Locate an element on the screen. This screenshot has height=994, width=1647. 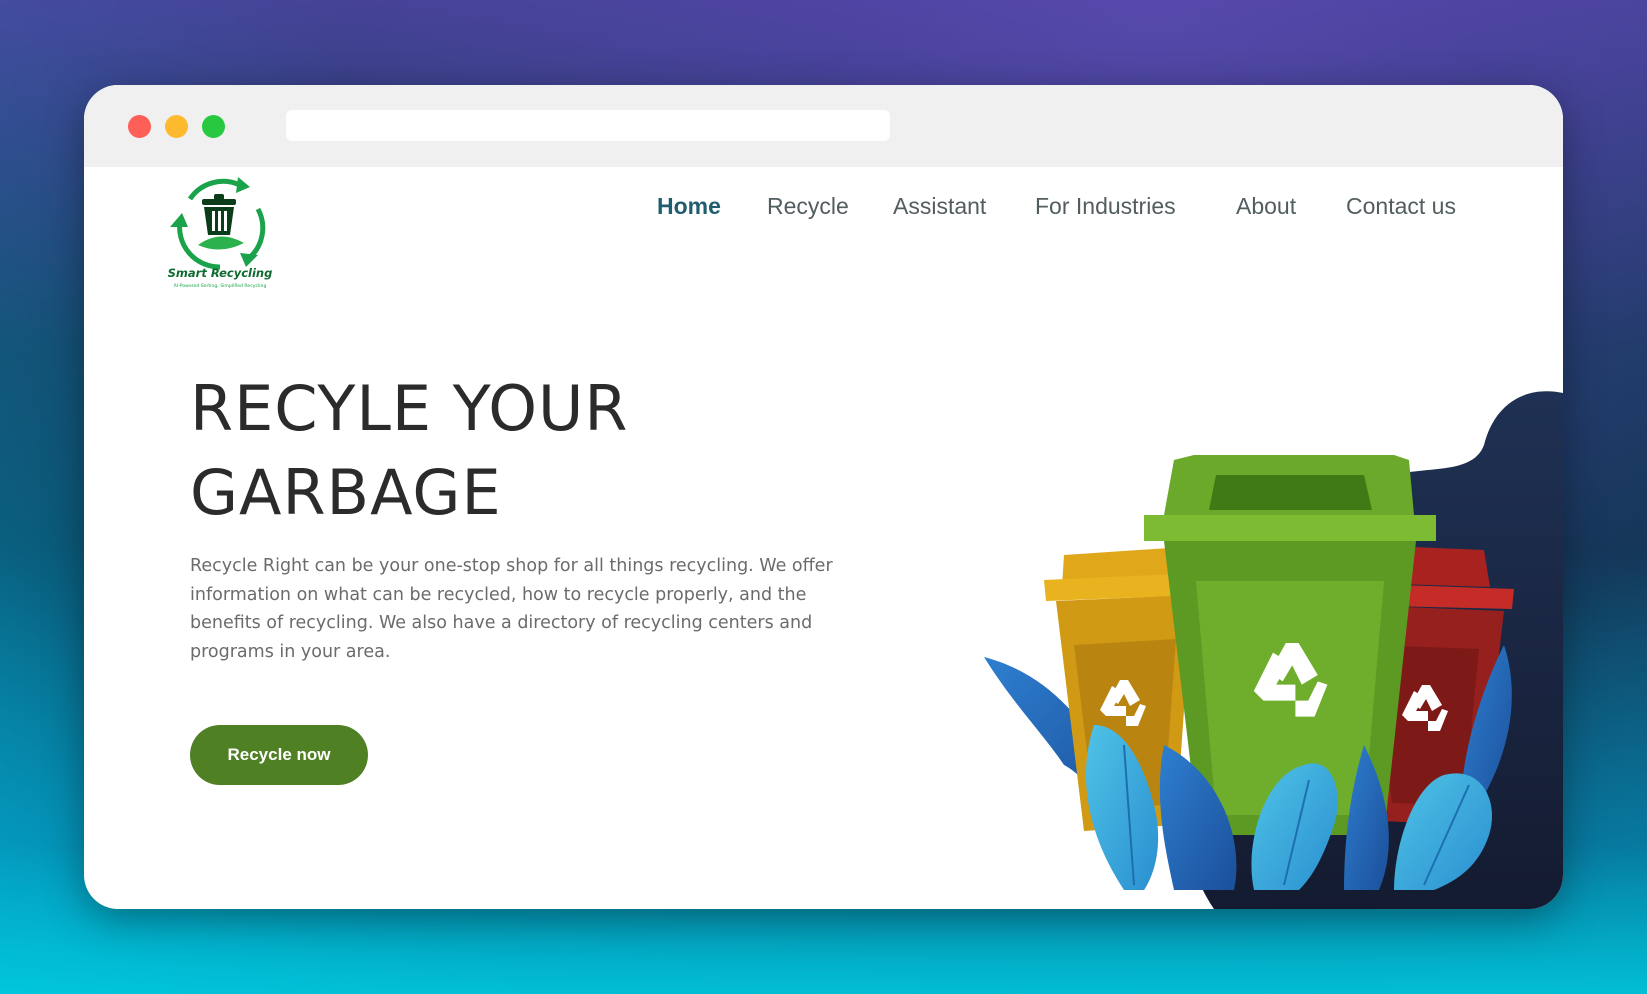
hero-title: RECYLE YOUR GARBAGE is located at coordinates (500, 451).